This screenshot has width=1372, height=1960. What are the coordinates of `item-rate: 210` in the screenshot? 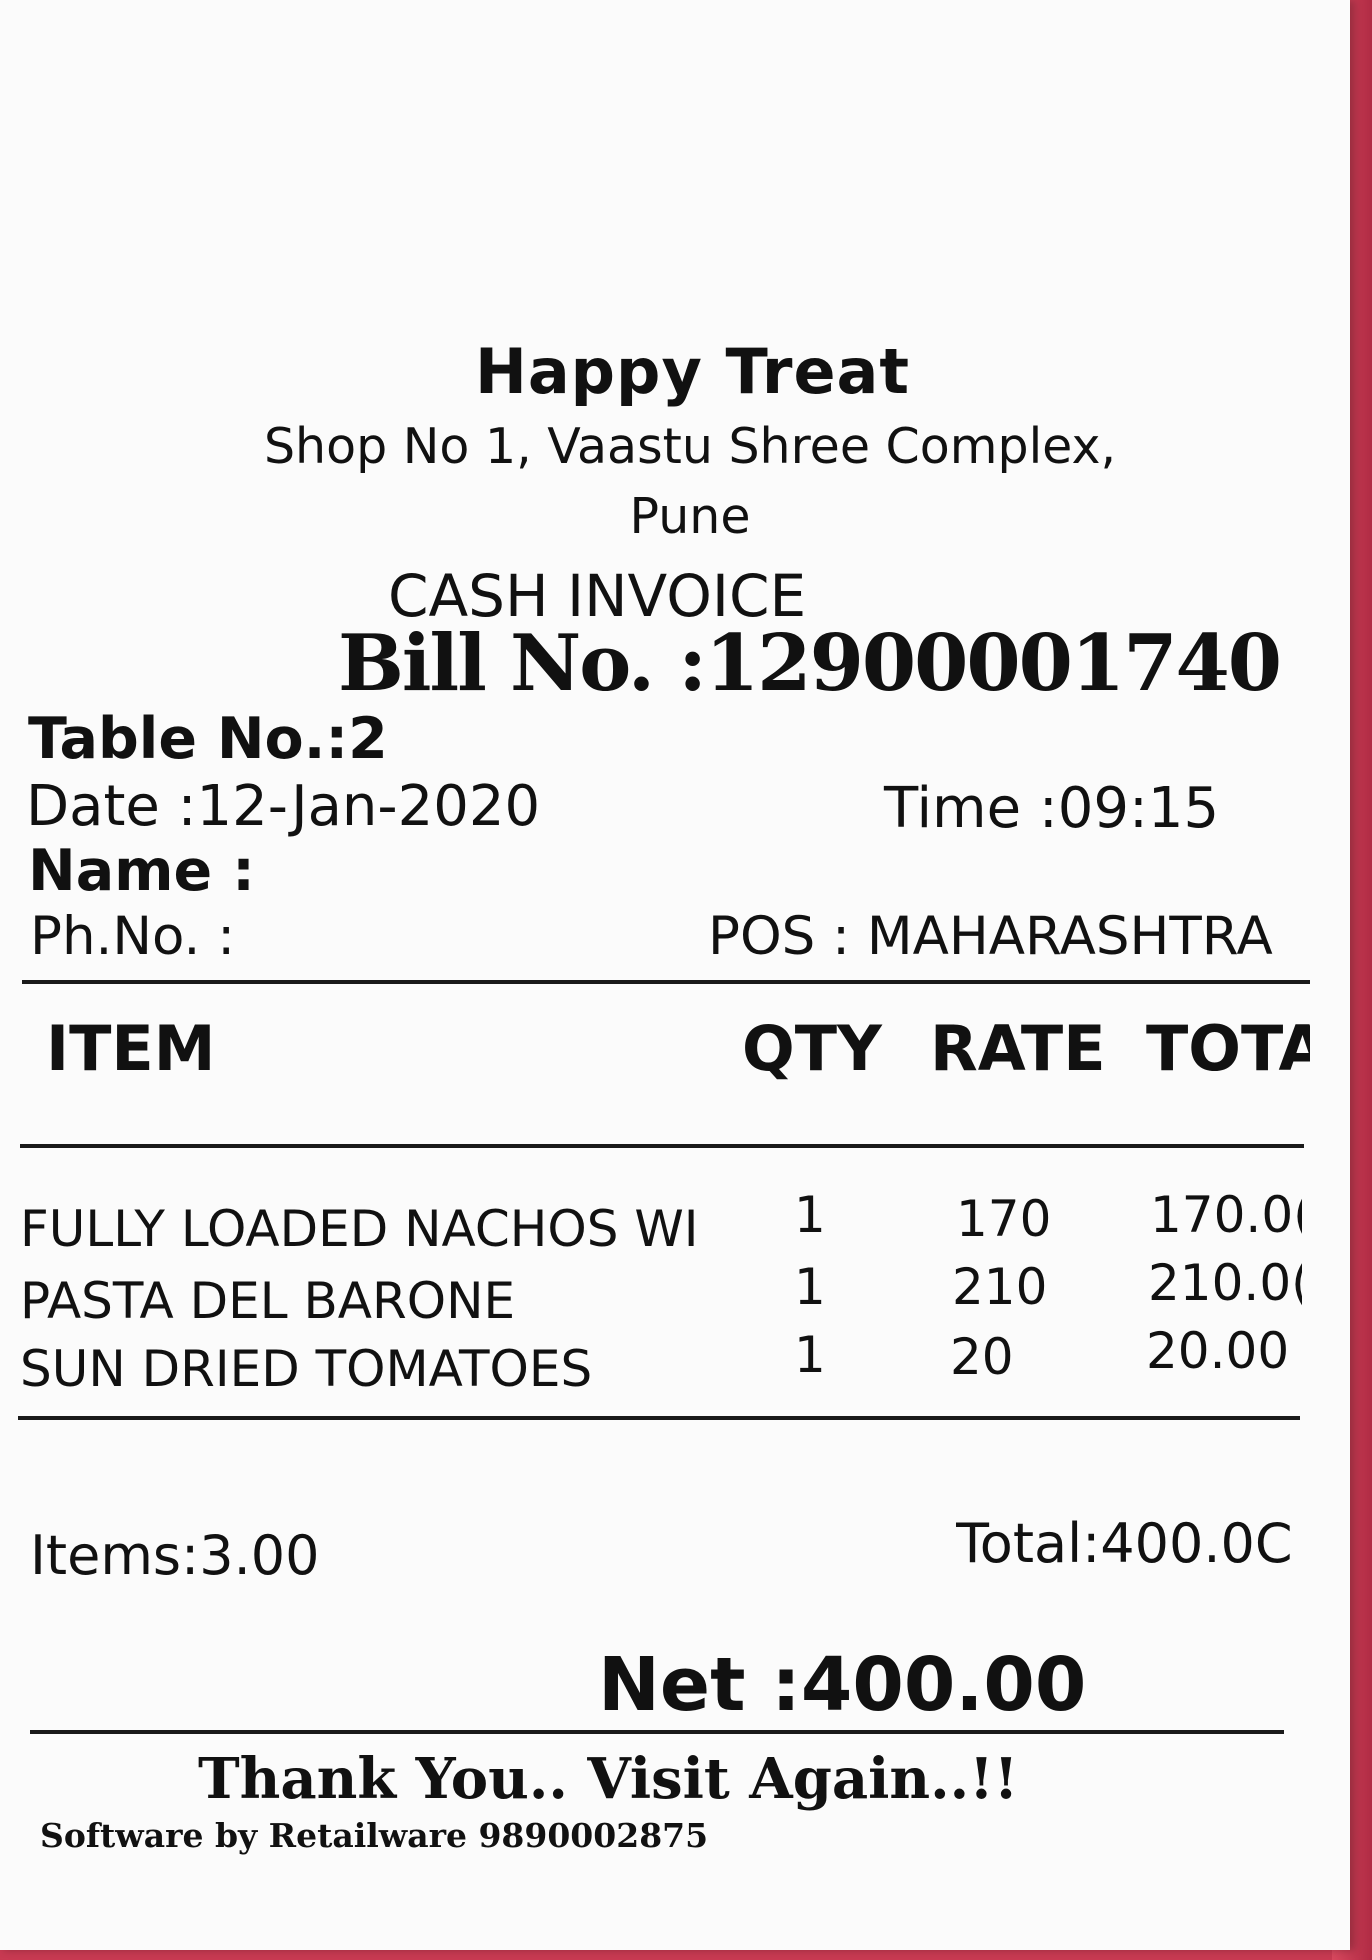 It's located at (1000, 1287).